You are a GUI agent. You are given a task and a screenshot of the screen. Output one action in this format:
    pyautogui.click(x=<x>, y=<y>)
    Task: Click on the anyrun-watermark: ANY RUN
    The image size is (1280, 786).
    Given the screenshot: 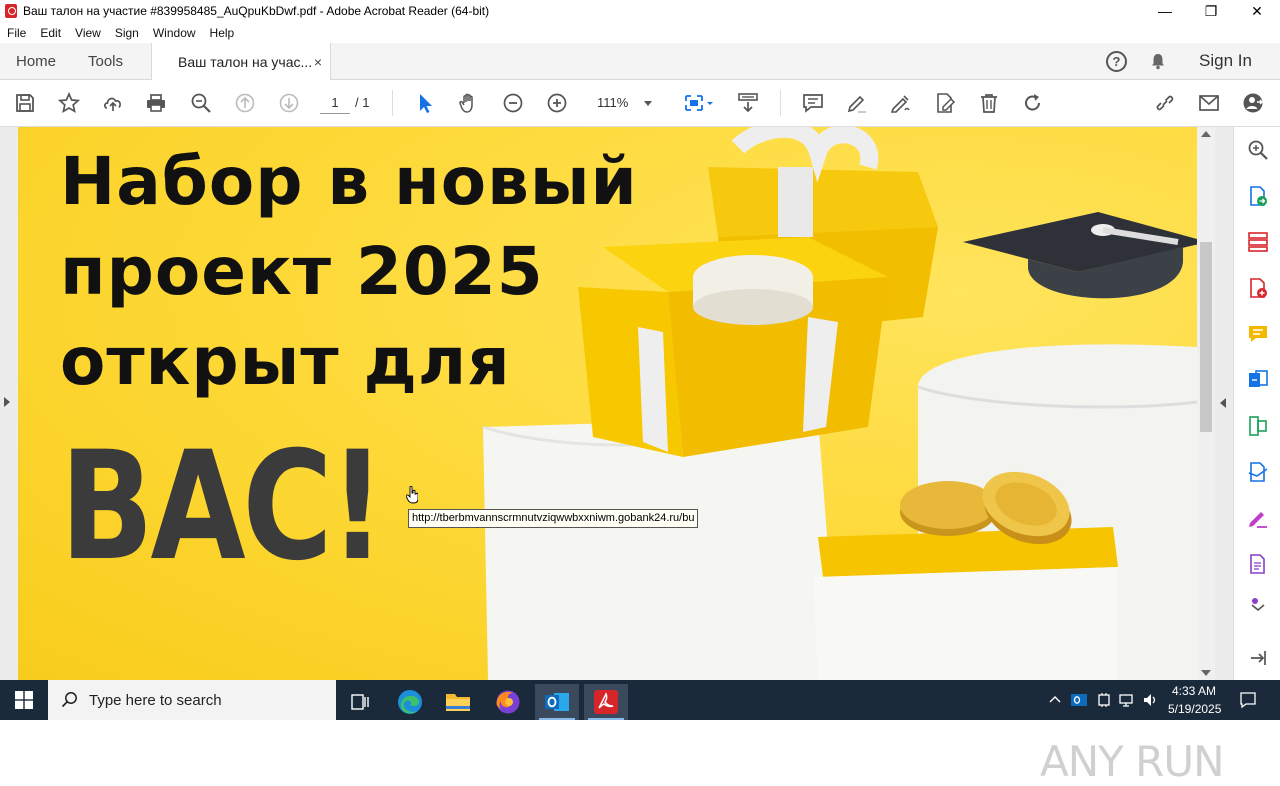 What is the action you would take?
    pyautogui.click(x=1132, y=761)
    